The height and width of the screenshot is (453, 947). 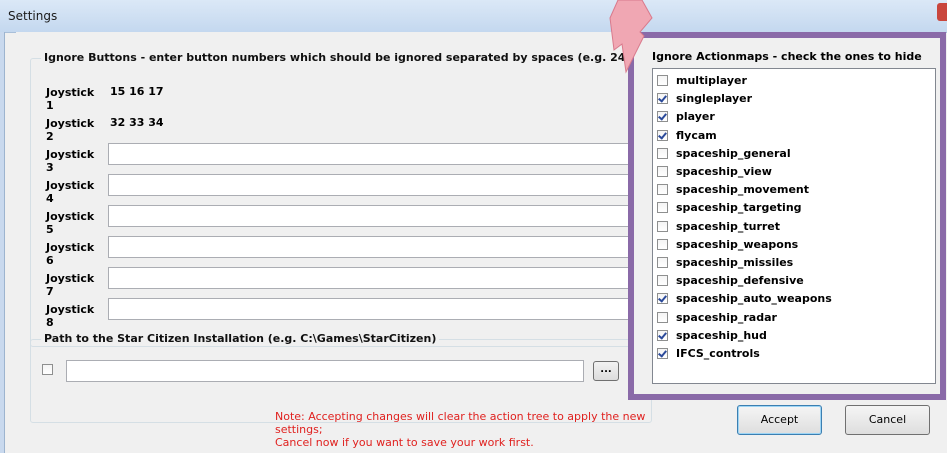 I want to click on actionmap-item: spaceship_targeting, so click(x=792, y=208).